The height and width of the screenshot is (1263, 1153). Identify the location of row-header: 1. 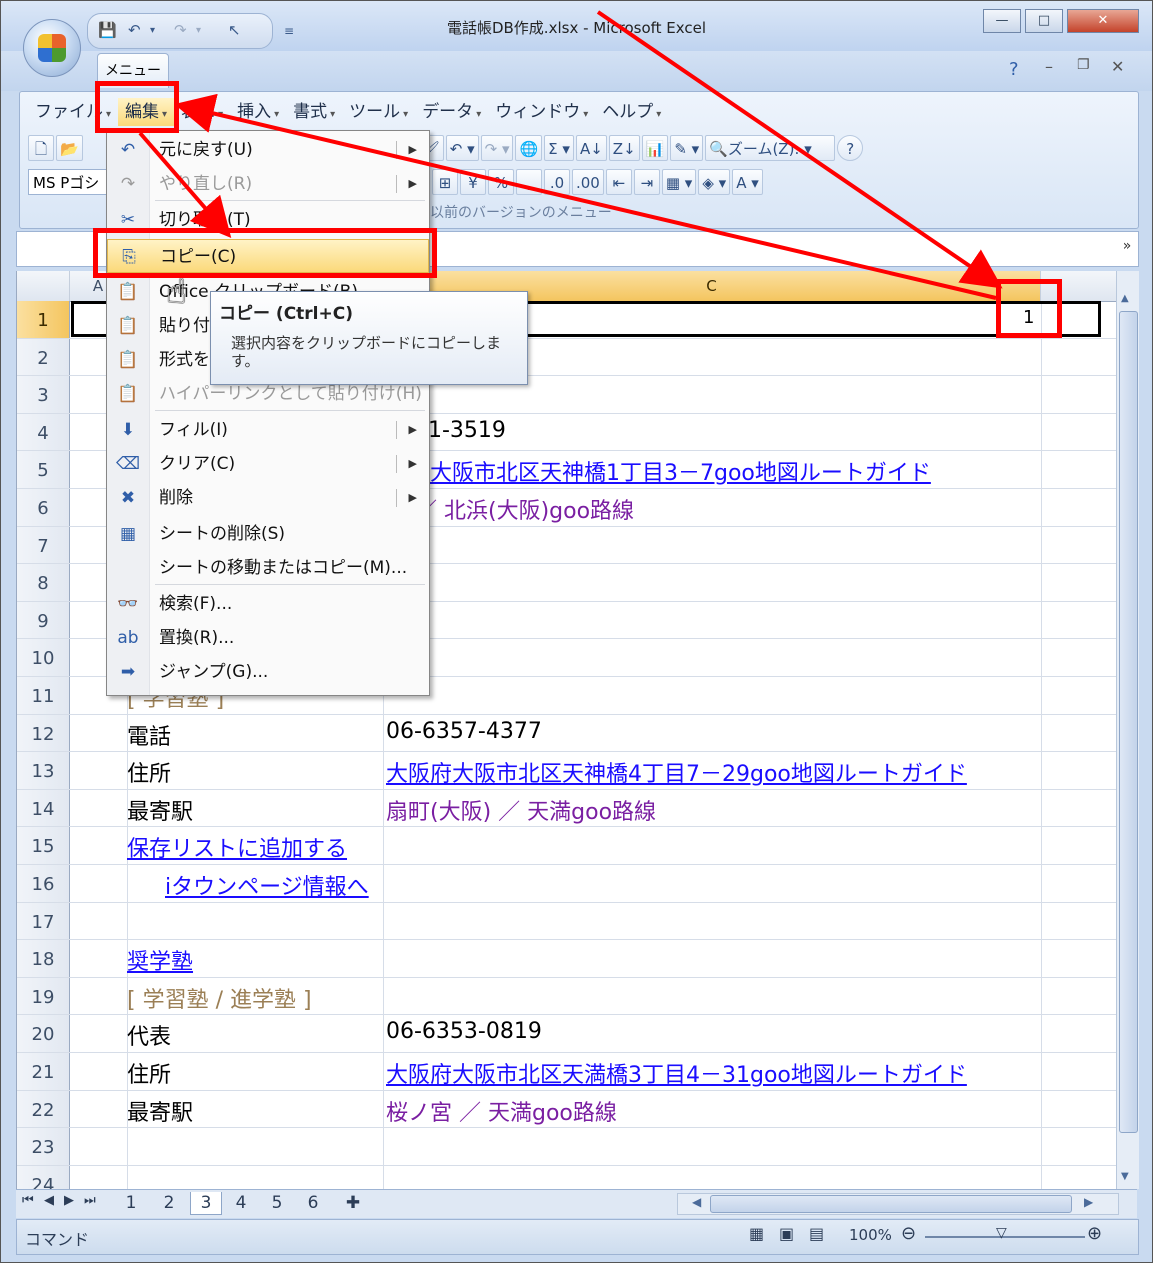
(43, 319).